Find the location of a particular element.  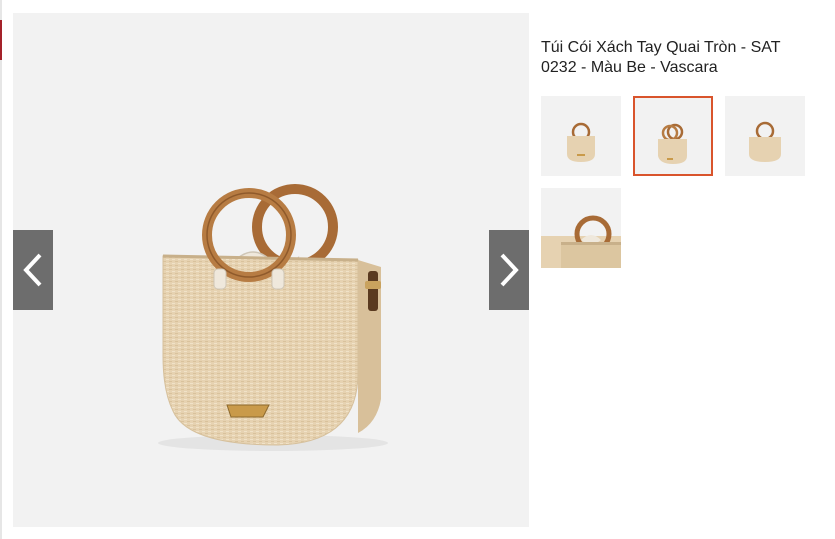

thumbnail-front is located at coordinates (581, 136).